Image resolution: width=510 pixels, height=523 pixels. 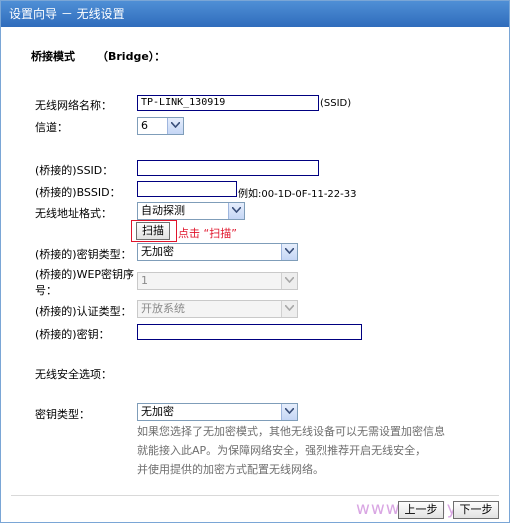 What do you see at coordinates (217, 252) in the screenshot?
I see `bridged-key-type-select: 无加密` at bounding box center [217, 252].